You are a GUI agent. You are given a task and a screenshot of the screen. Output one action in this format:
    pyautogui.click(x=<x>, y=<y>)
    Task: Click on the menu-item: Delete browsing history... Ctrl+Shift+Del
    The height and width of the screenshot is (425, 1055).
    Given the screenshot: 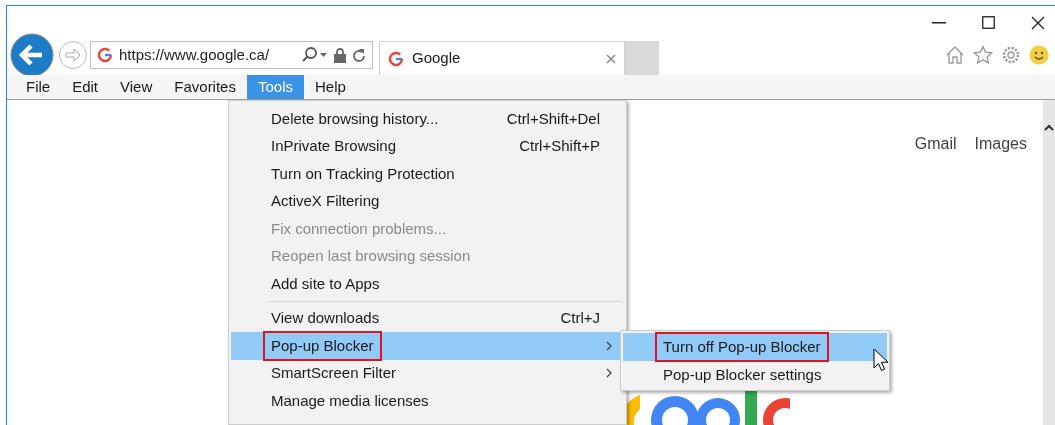 What is the action you would take?
    pyautogui.click(x=427, y=119)
    